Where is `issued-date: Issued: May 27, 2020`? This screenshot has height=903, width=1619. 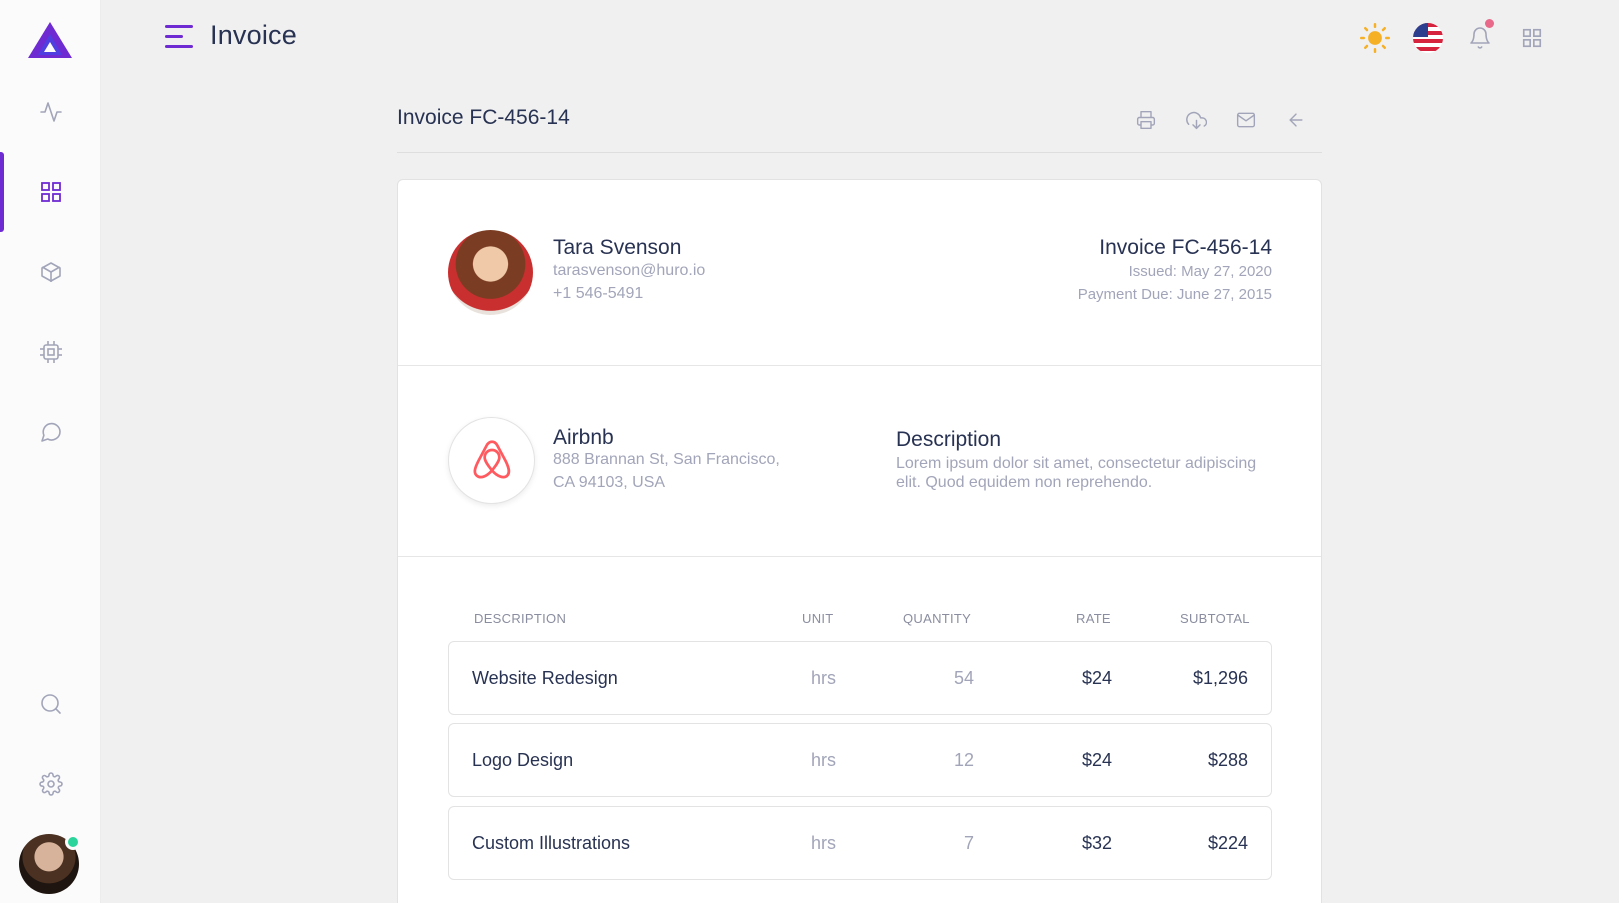 issued-date: Issued: May 27, 2020 is located at coordinates (1200, 271).